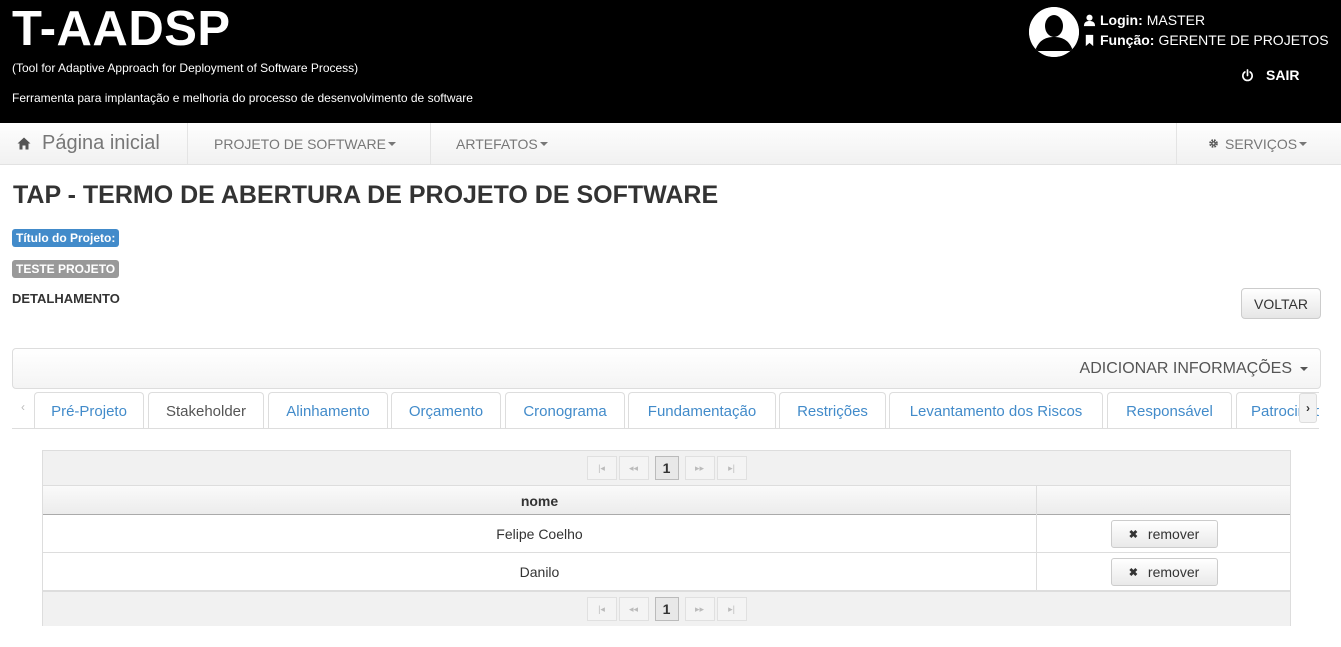  What do you see at coordinates (66, 269) in the screenshot?
I see `project-name-badge: TESTE PROJETO` at bounding box center [66, 269].